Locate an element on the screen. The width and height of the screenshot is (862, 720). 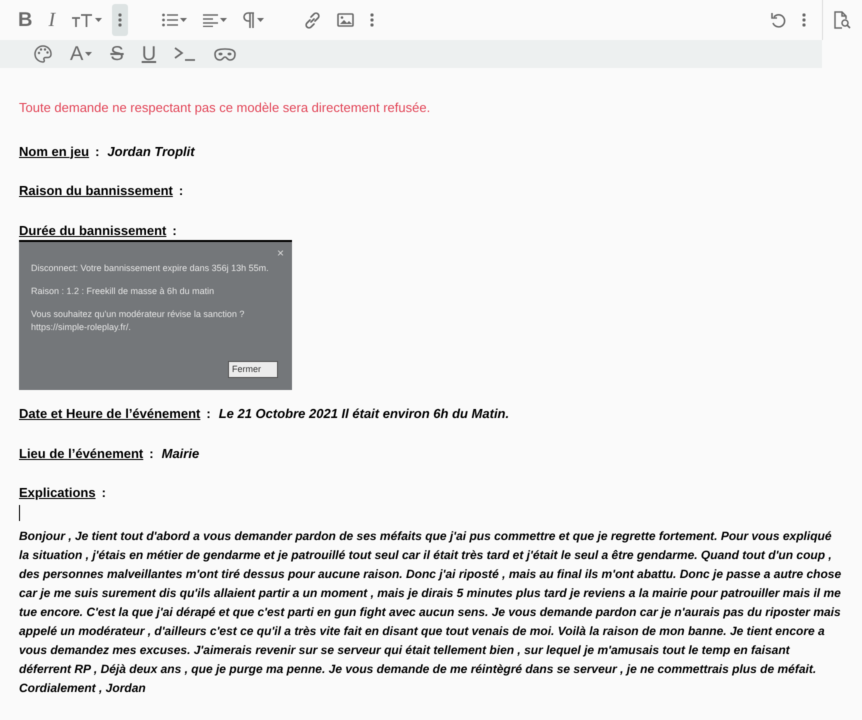
link-icon is located at coordinates (313, 20).